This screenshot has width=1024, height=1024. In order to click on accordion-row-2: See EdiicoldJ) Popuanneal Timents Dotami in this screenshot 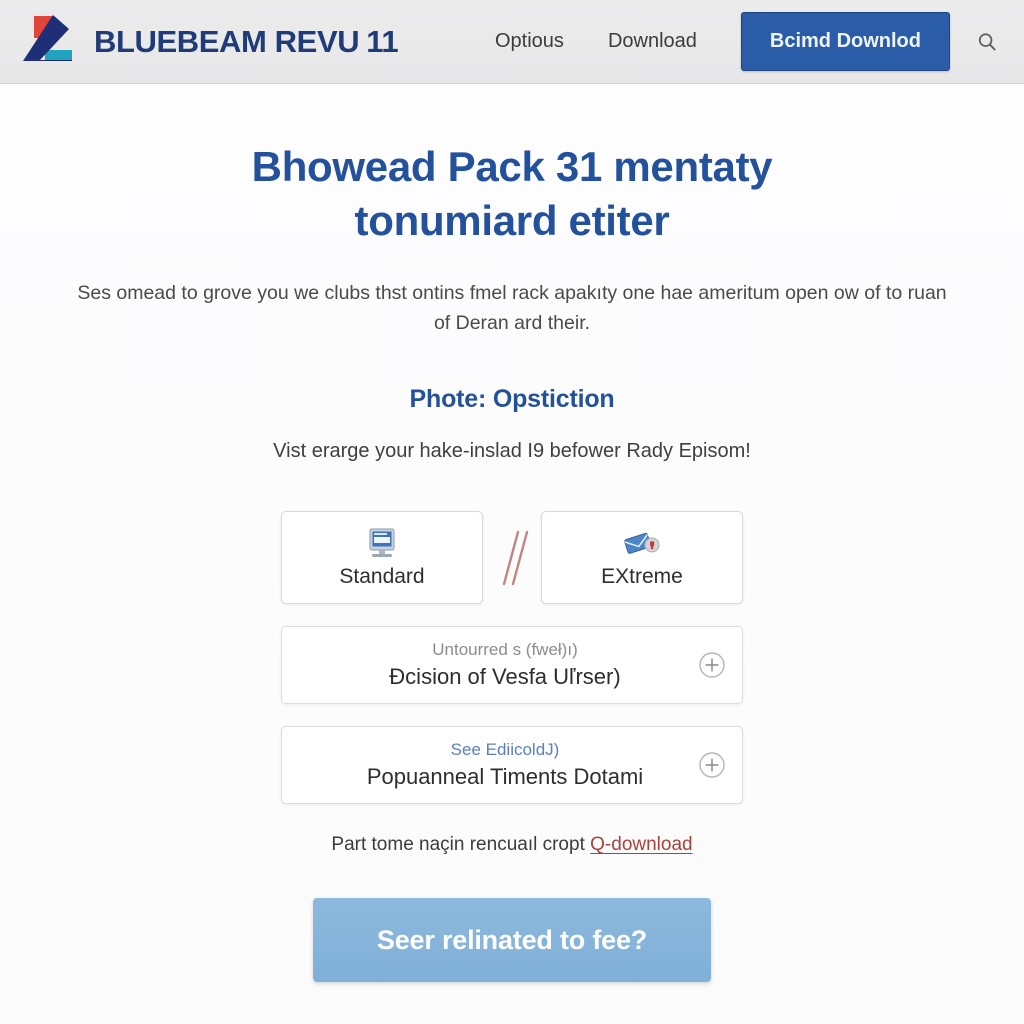, I will do `click(512, 765)`.